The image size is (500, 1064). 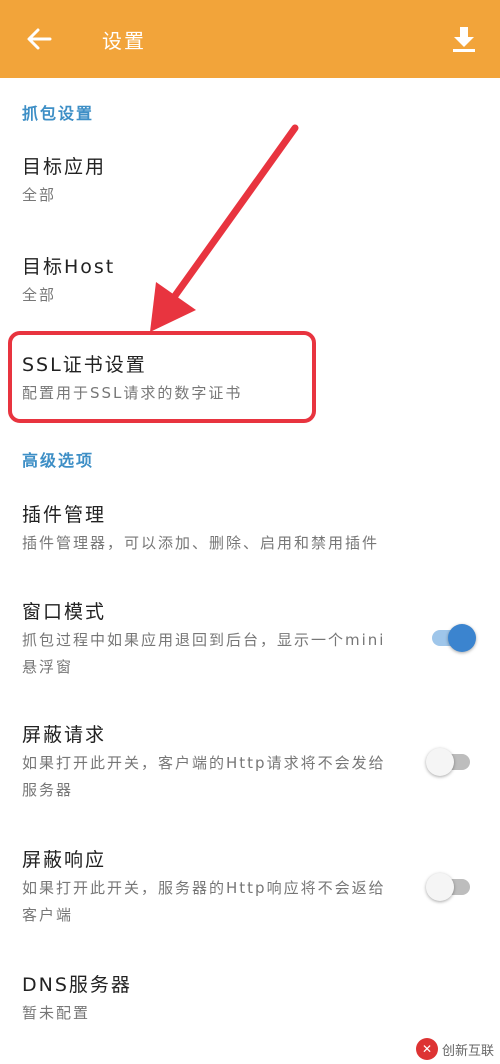 I want to click on watermark-text: 创新互联, so click(x=467, y=1051).